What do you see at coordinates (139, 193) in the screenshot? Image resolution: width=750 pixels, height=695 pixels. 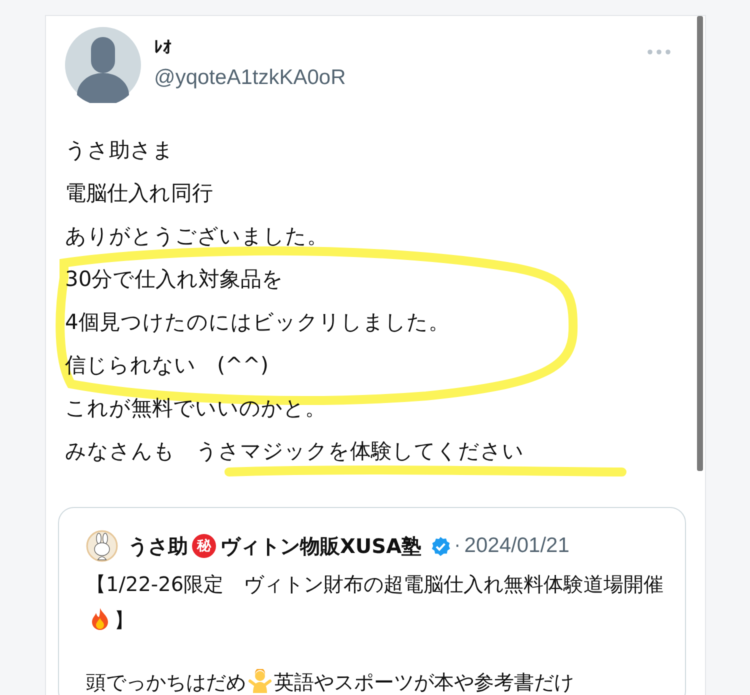 I see `tweet-text-line: 電脳仕入れ同行` at bounding box center [139, 193].